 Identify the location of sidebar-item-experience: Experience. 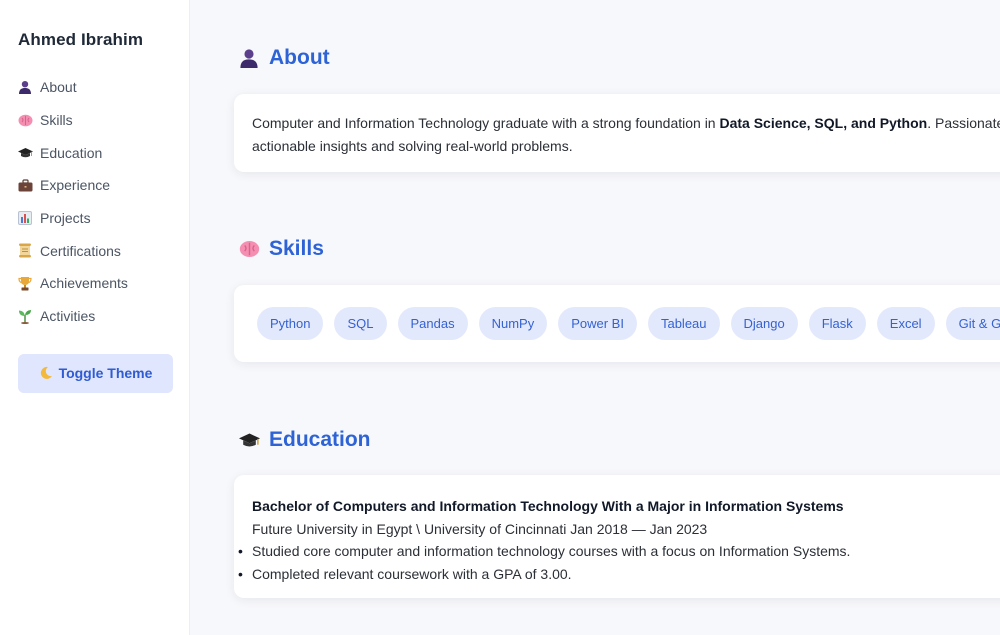
(94, 185).